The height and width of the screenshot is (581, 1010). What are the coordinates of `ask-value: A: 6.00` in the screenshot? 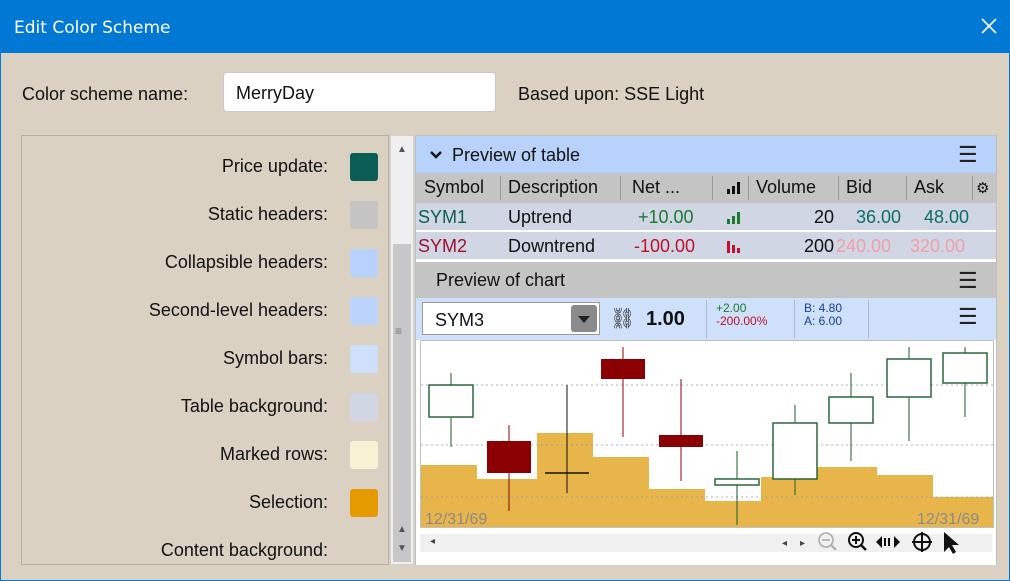 It's located at (823, 321).